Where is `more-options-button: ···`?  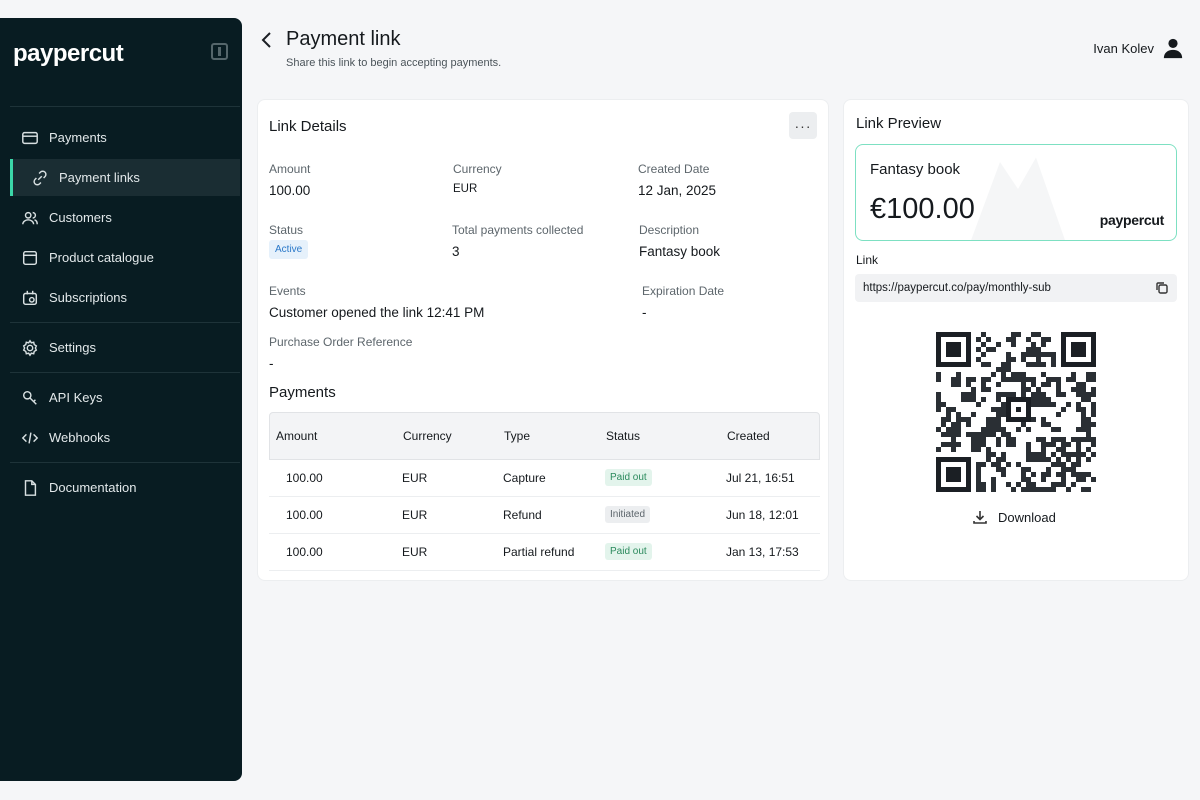
more-options-button: ··· is located at coordinates (803, 125).